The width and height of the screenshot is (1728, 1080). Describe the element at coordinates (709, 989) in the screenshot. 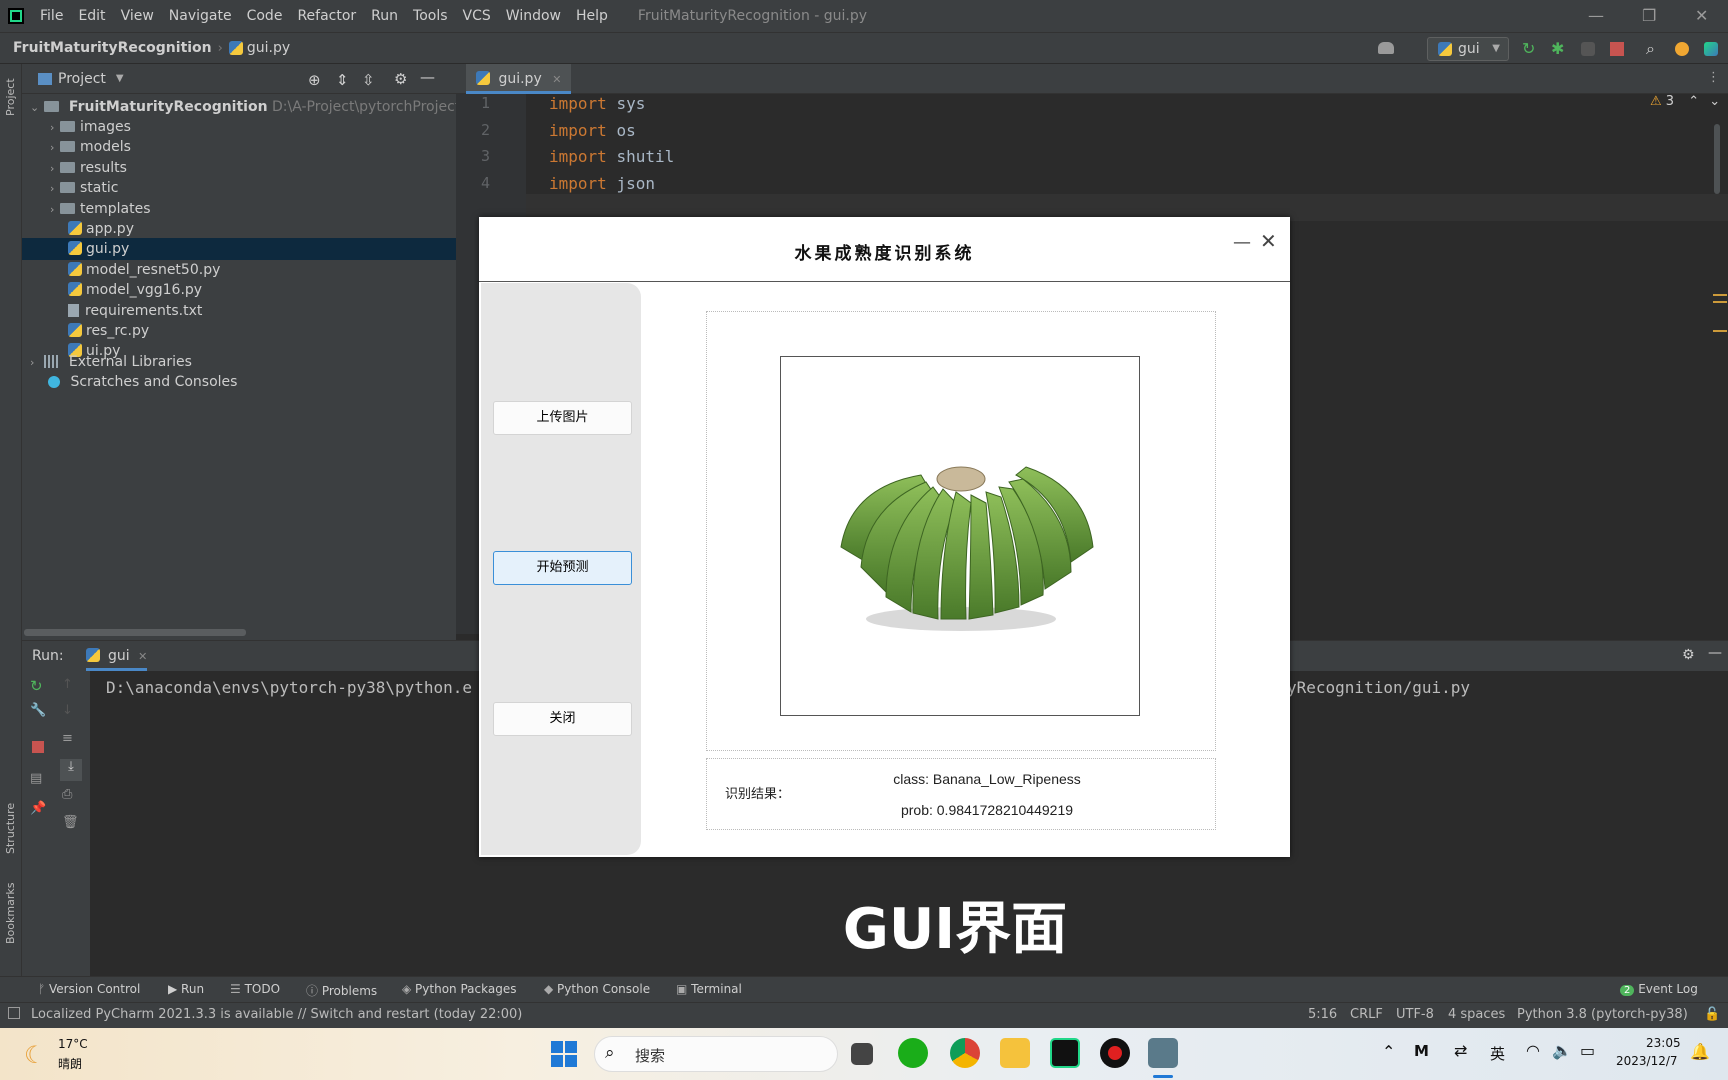

I see `tool-tab-terminal: ▣ Terminal` at that location.